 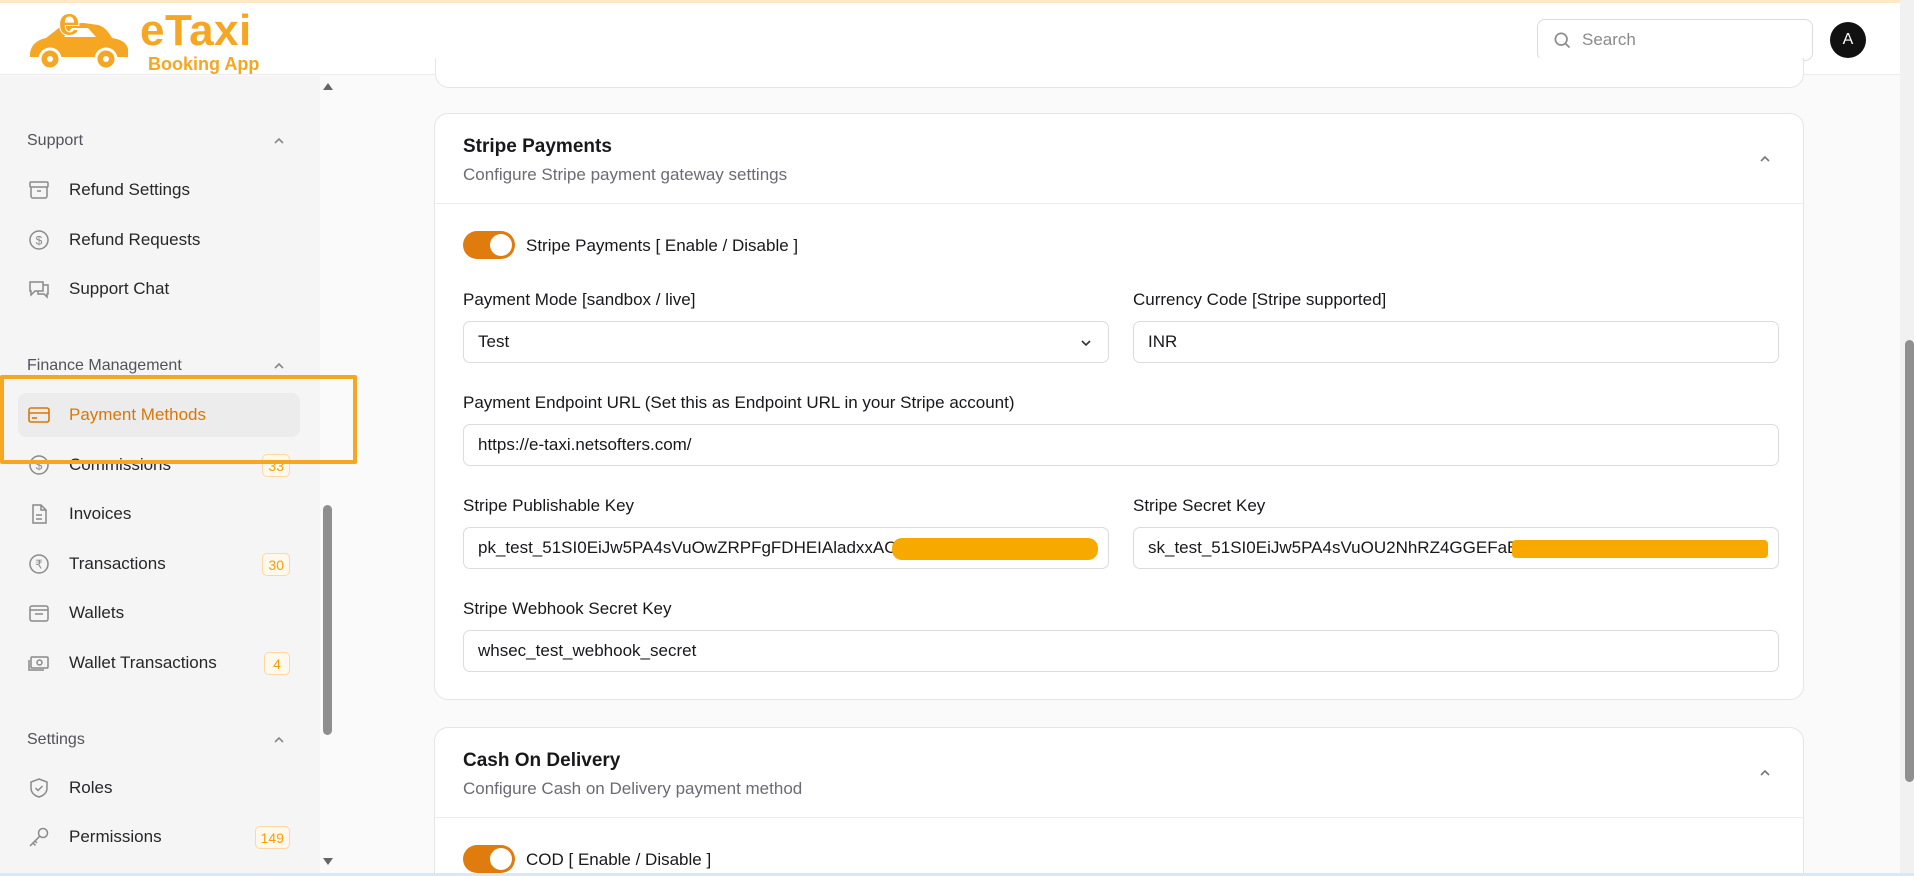 What do you see at coordinates (328, 862) in the screenshot?
I see `sidebar-scroll-down-arrow-icon` at bounding box center [328, 862].